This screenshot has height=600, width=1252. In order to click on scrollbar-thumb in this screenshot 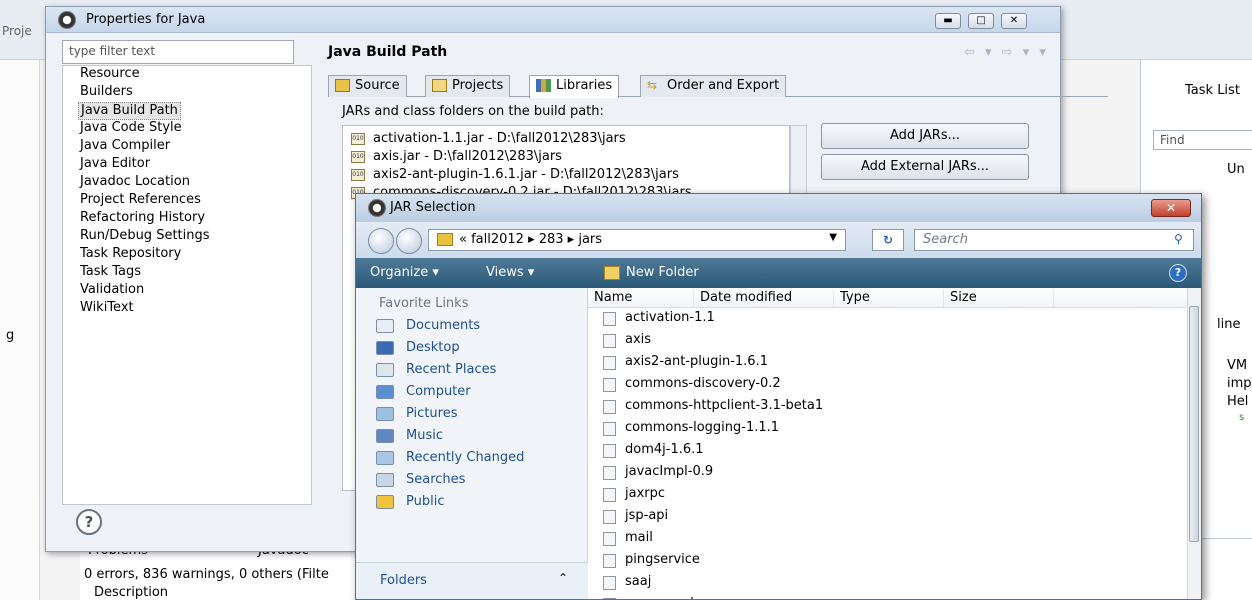, I will do `click(1194, 424)`.